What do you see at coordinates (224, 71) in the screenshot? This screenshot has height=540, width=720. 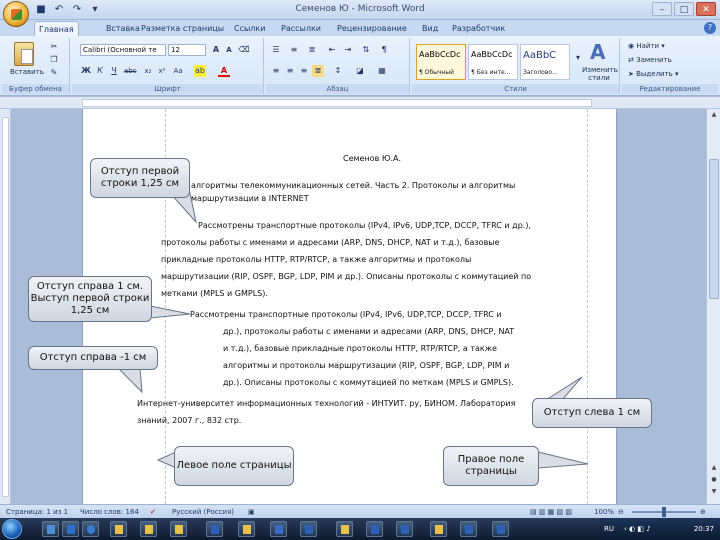 I see `font-color-icon: A` at bounding box center [224, 71].